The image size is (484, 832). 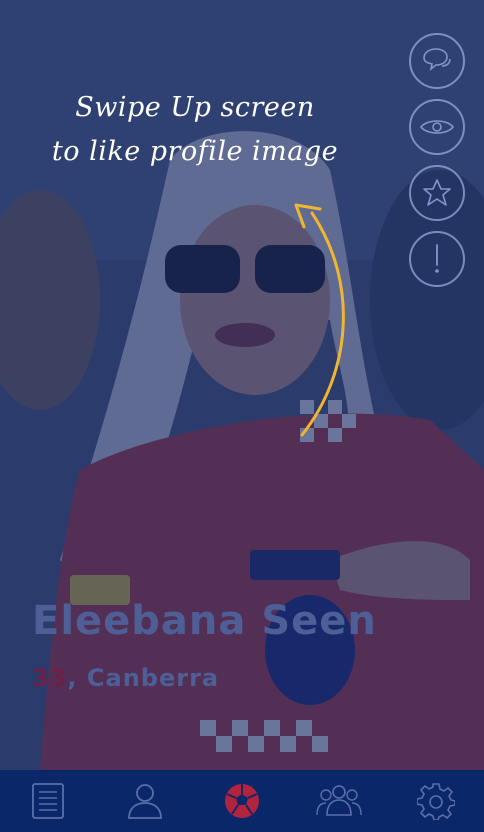 I want to click on soccer-ball-icon, so click(x=241, y=801).